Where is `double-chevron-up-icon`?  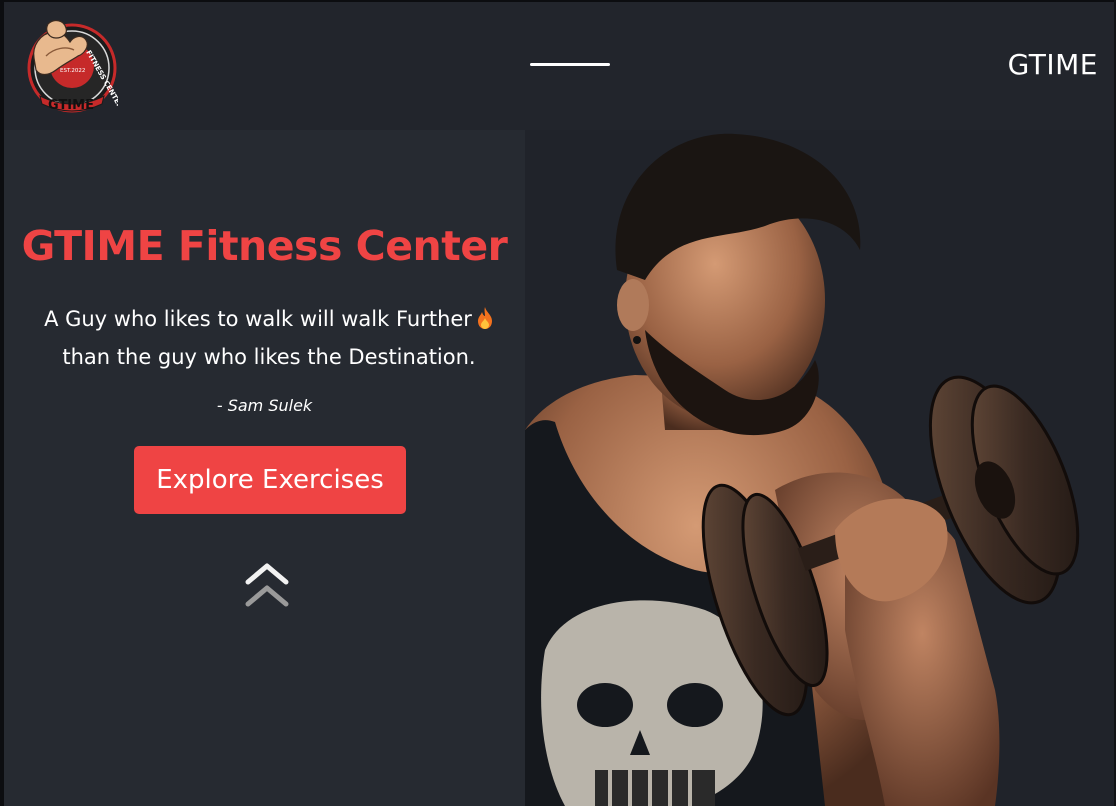
double-chevron-up-icon is located at coordinates (267, 586).